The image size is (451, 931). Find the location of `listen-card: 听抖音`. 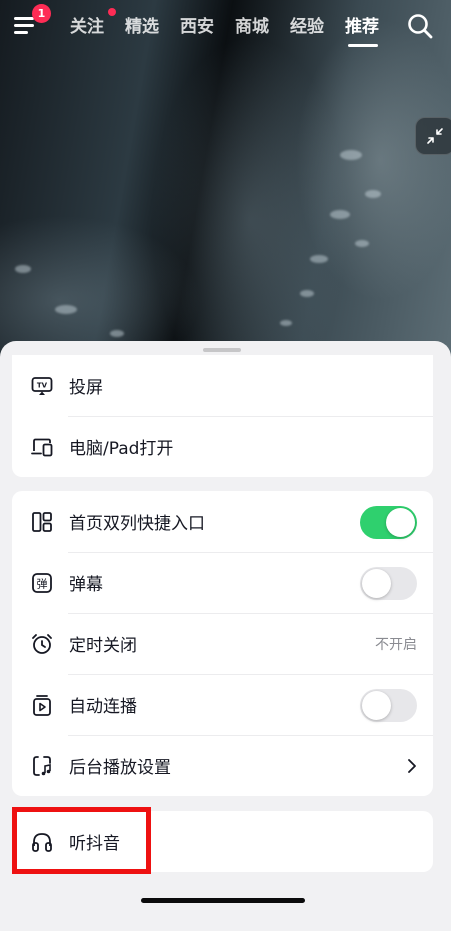

listen-card: 听抖音 is located at coordinates (222, 841).